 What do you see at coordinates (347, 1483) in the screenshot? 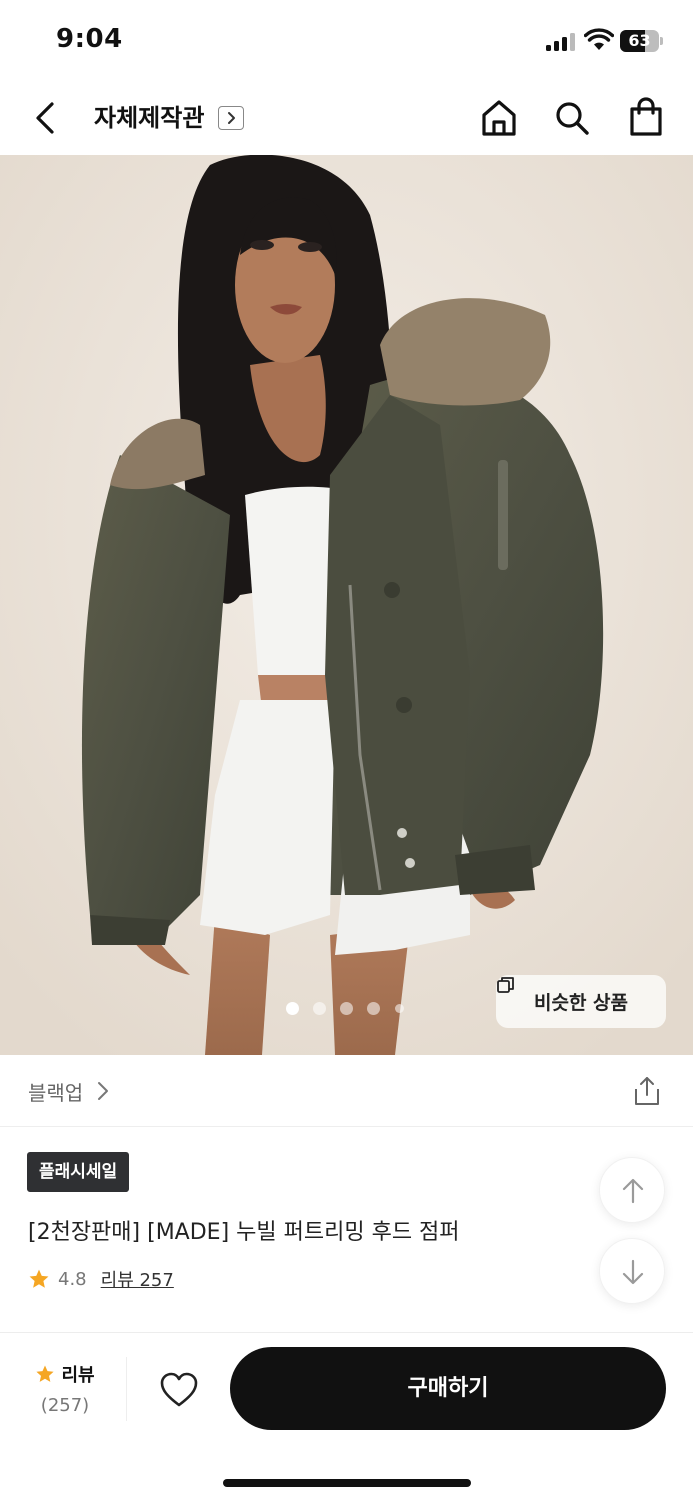
I see `home-indicator` at bounding box center [347, 1483].